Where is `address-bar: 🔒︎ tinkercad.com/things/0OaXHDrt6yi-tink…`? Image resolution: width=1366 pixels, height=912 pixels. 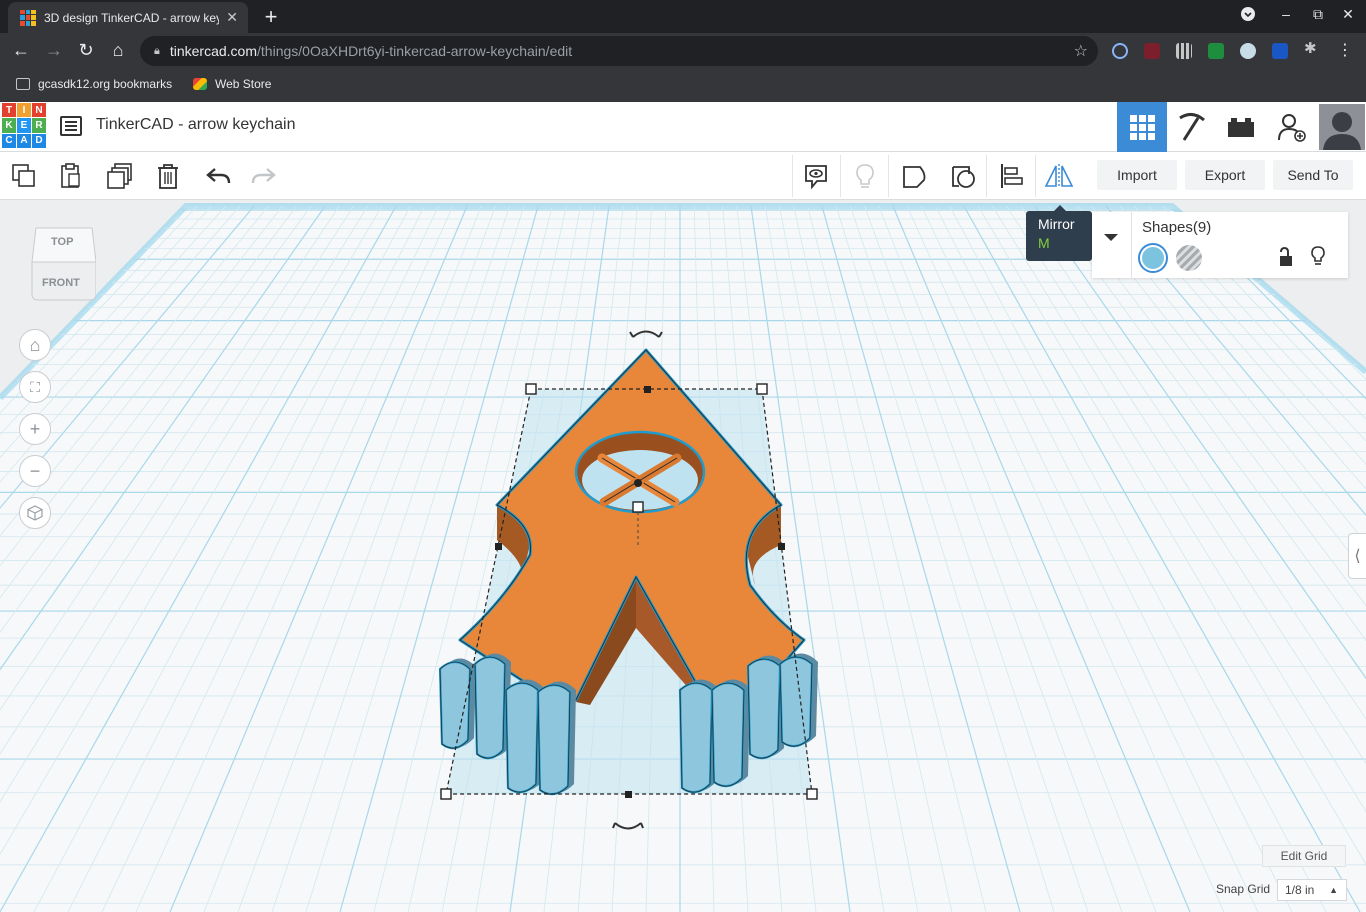 address-bar: 🔒︎ tinkercad.com/things/0OaXHDrt6yi-tink… is located at coordinates (619, 51).